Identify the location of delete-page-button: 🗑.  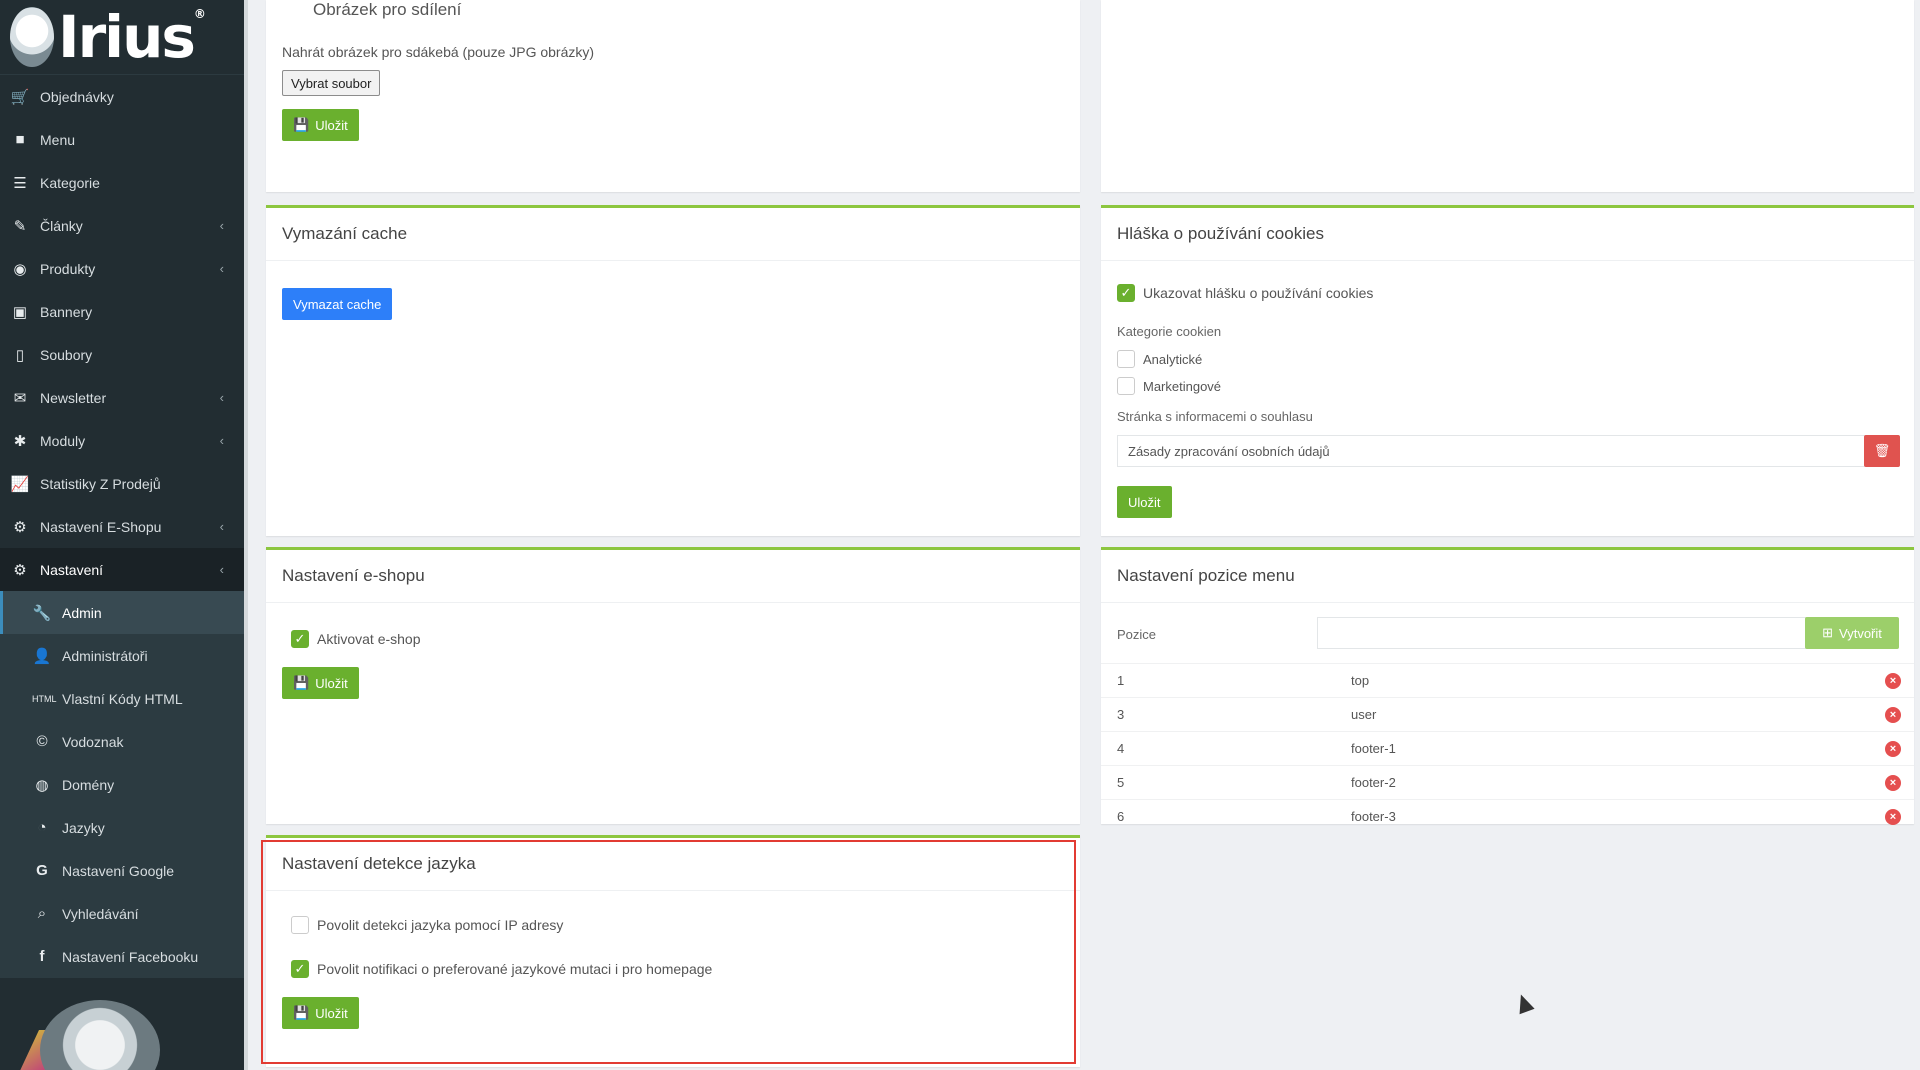
(1882, 451).